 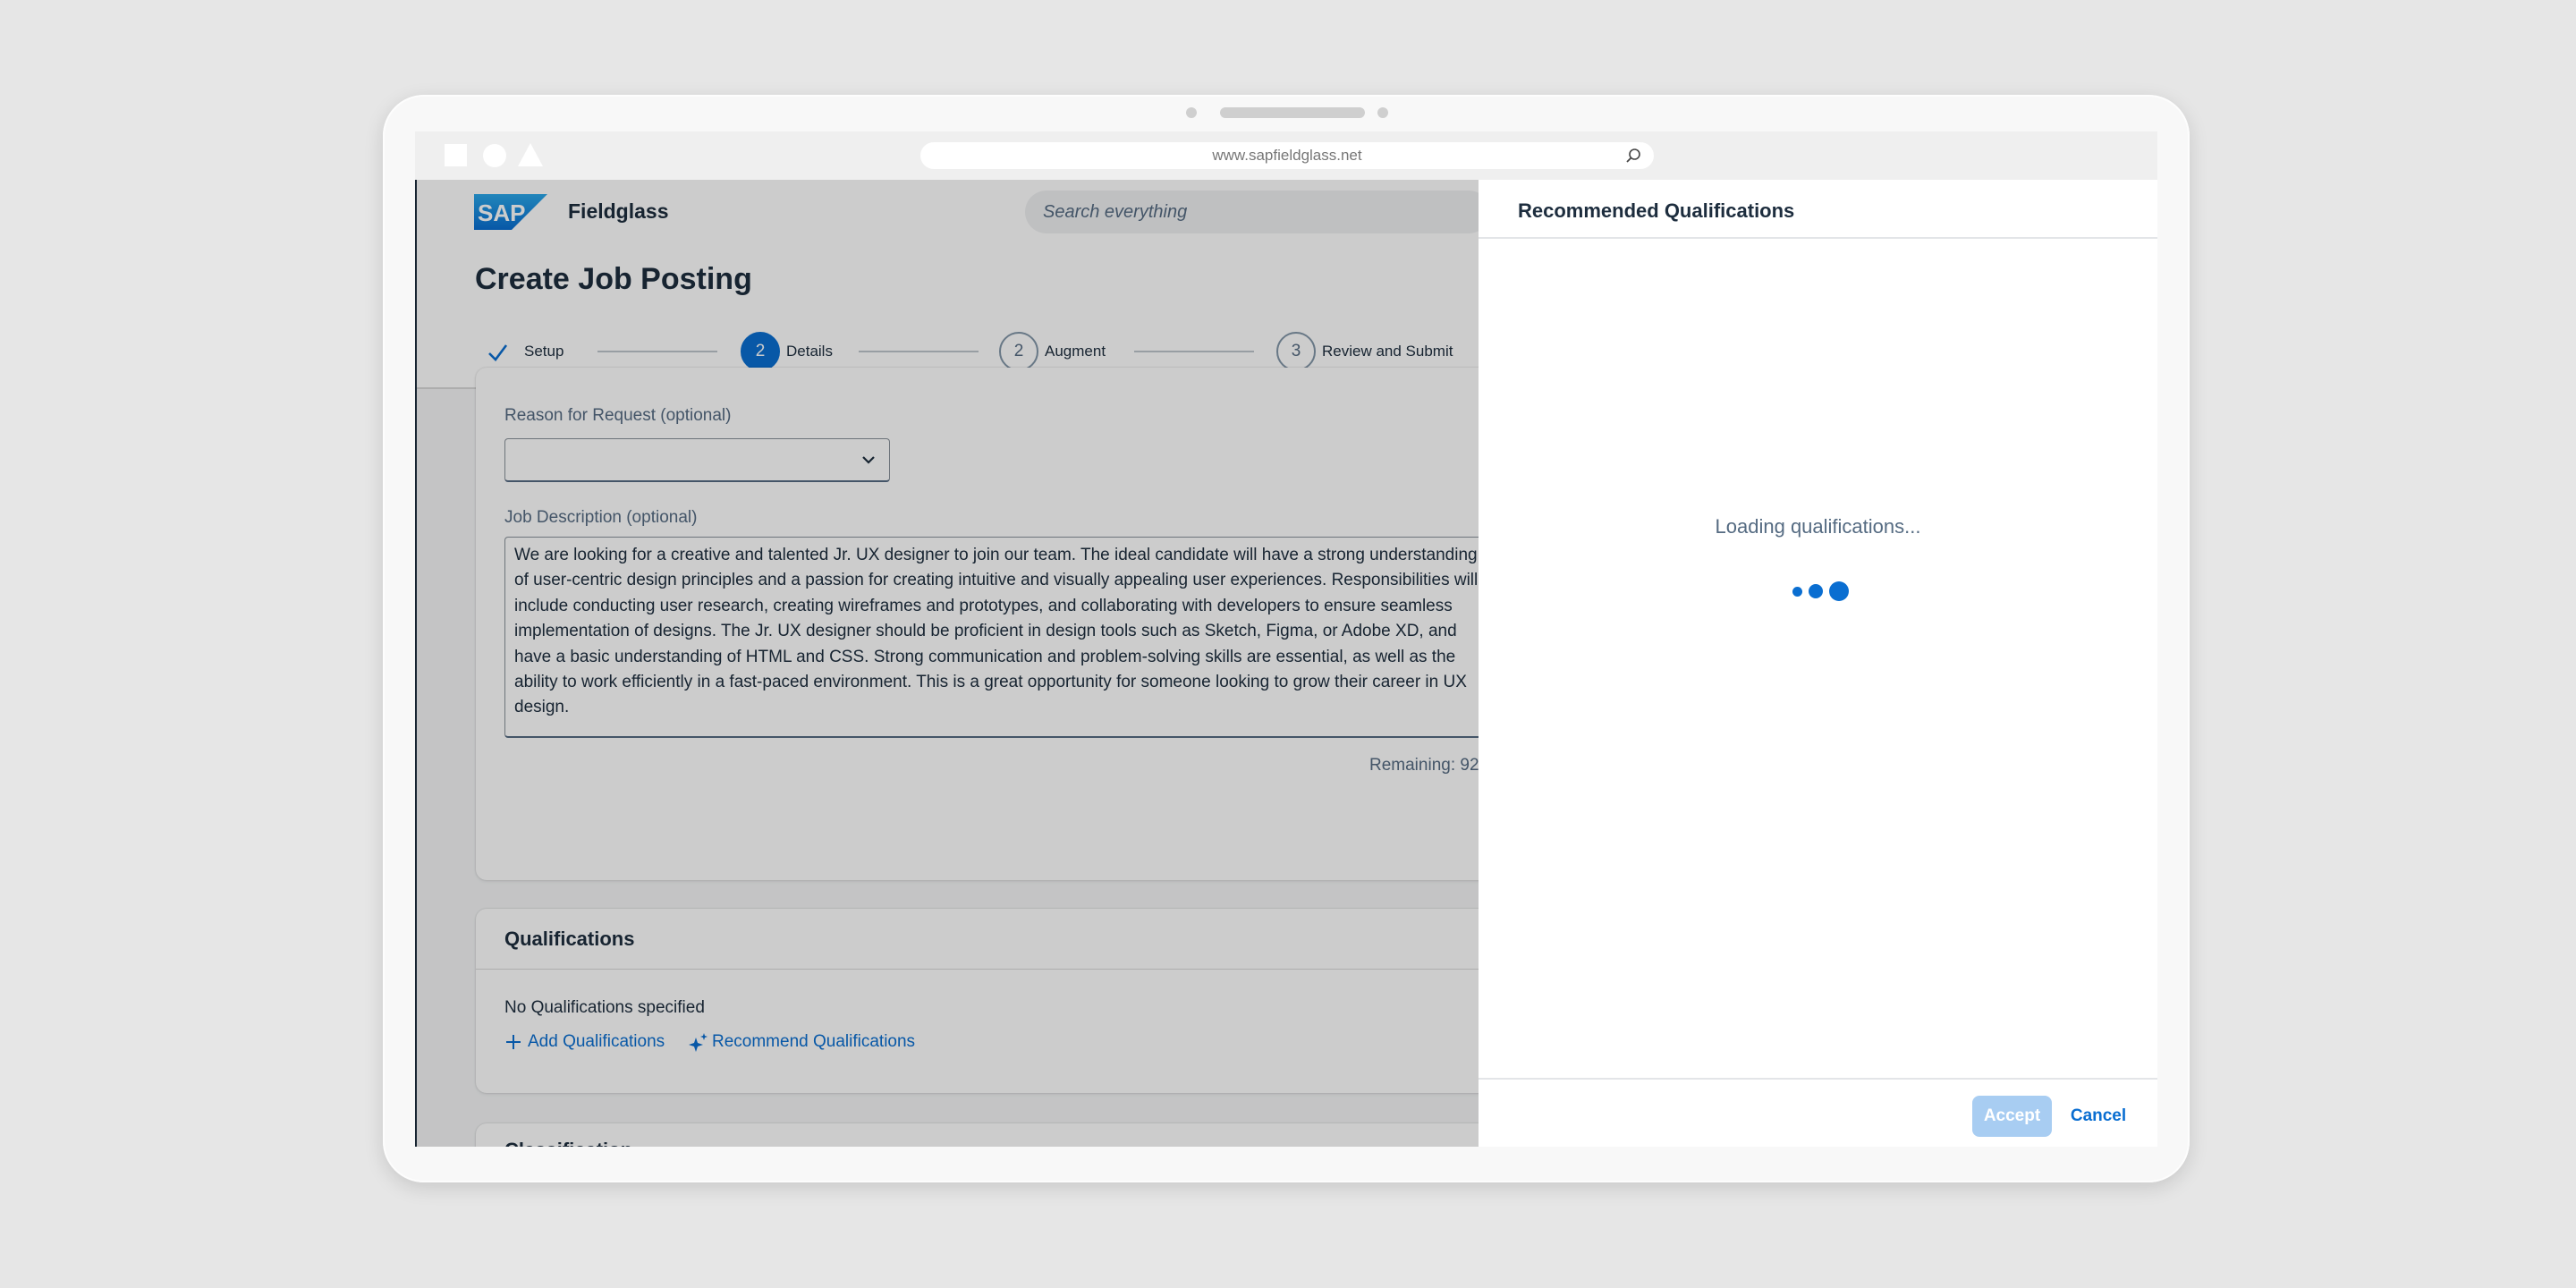 What do you see at coordinates (1633, 156) in the screenshot?
I see `search-icon` at bounding box center [1633, 156].